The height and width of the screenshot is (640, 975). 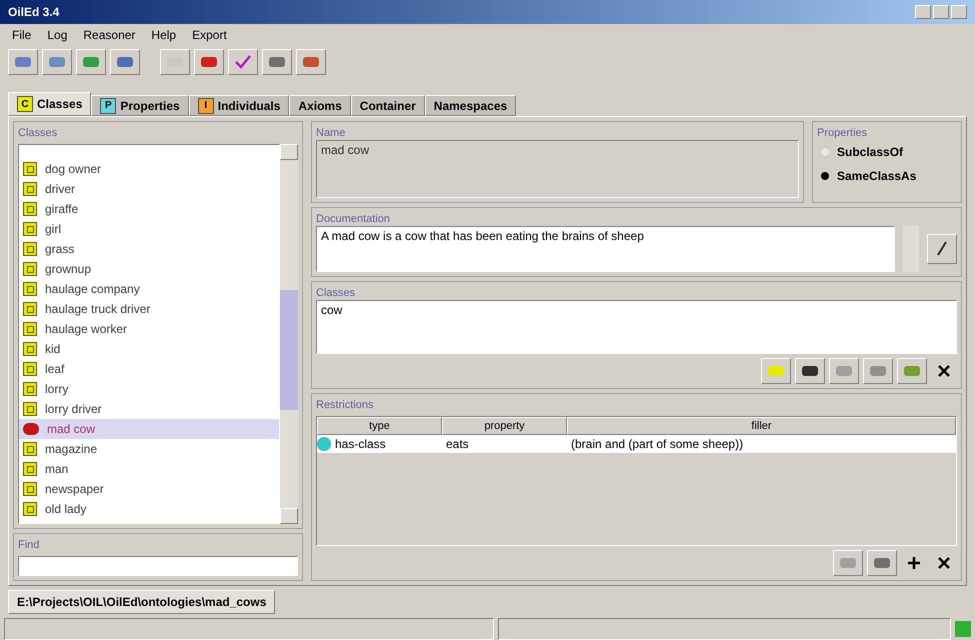 What do you see at coordinates (876, 176) in the screenshot?
I see `radio-label: SameClassAs` at bounding box center [876, 176].